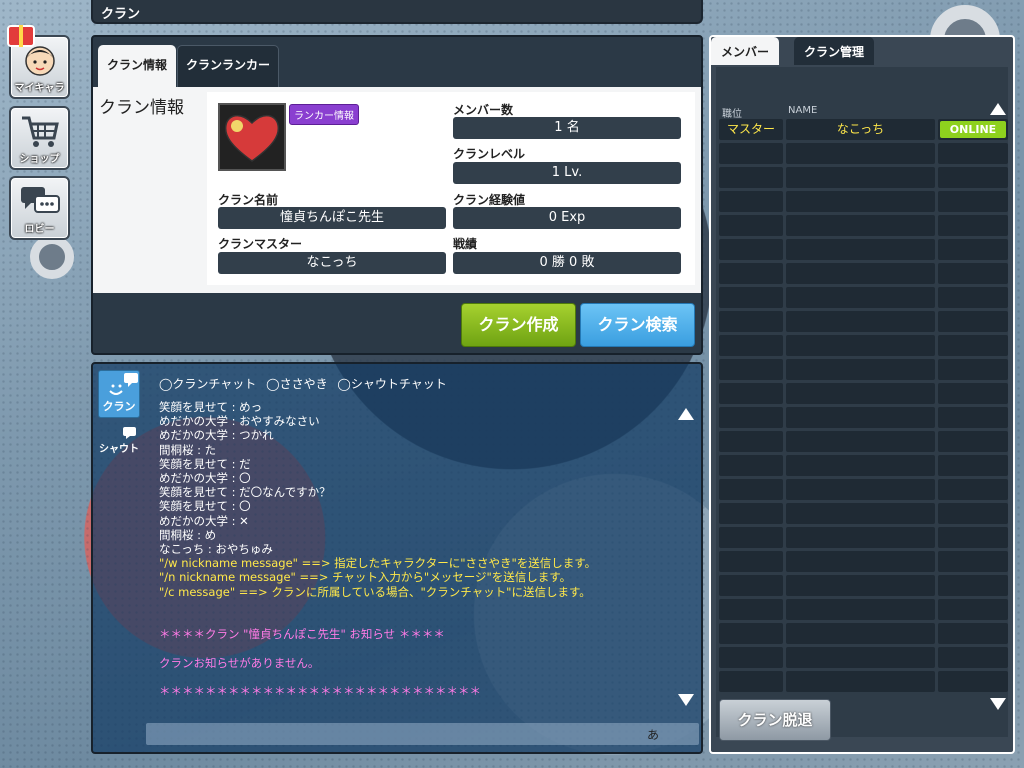 The image size is (1024, 768). Describe the element at coordinates (324, 114) in the screenshot. I see `ranker-info-button: ランカー情報` at that location.